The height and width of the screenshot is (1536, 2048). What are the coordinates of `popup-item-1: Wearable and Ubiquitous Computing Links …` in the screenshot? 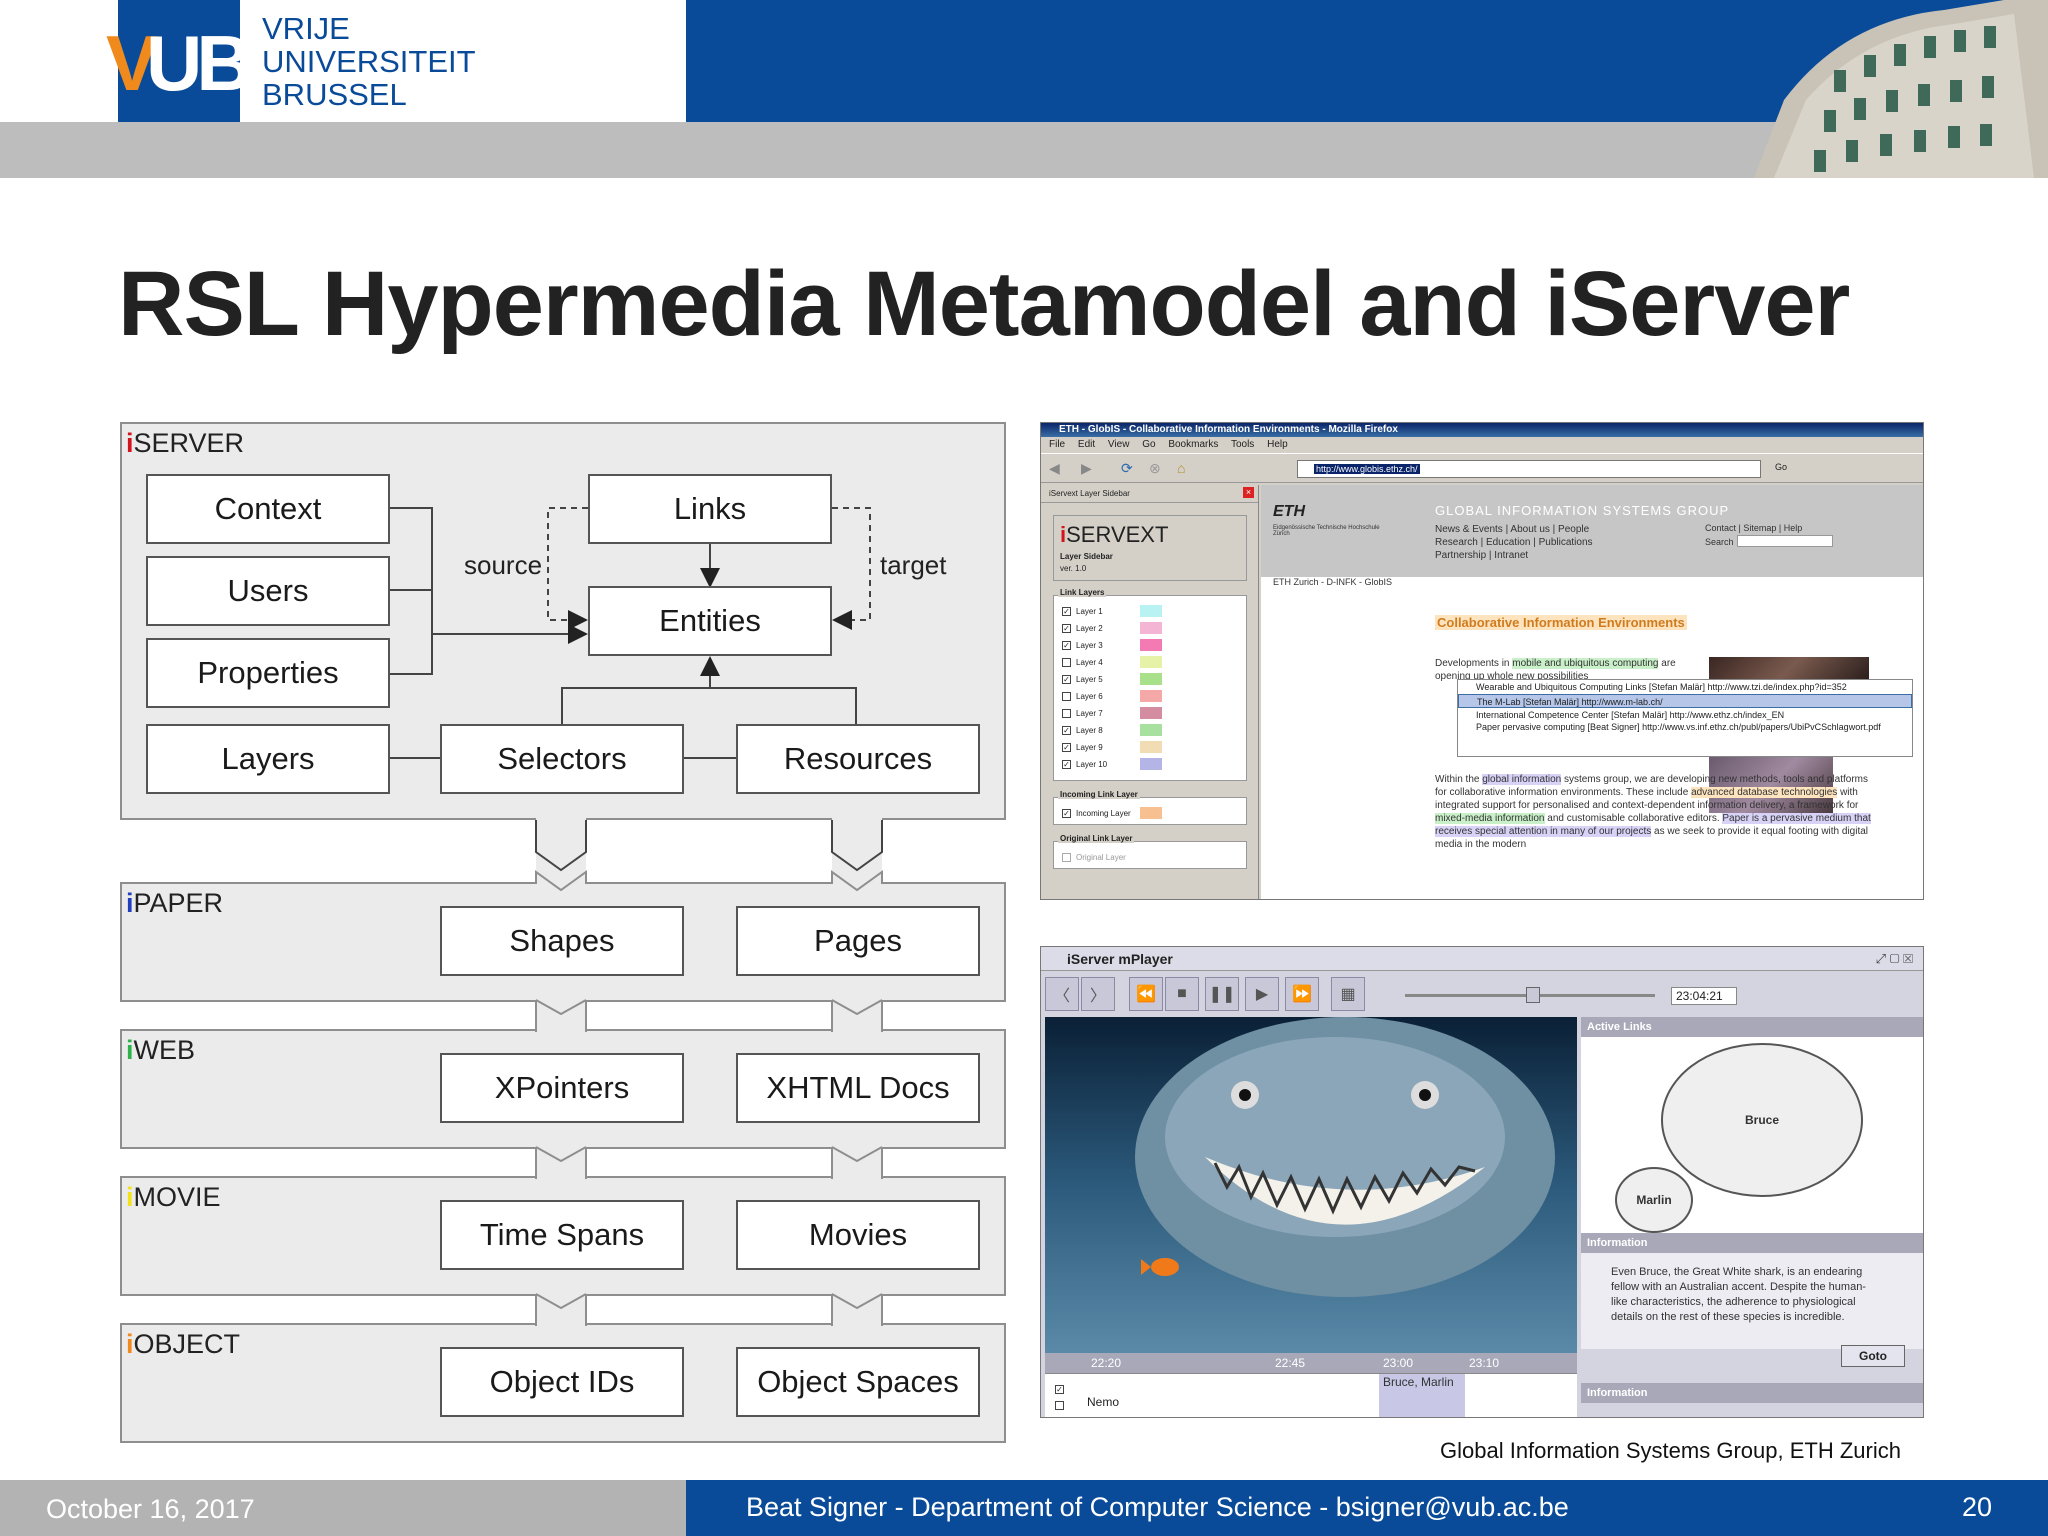 It's located at (1685, 687).